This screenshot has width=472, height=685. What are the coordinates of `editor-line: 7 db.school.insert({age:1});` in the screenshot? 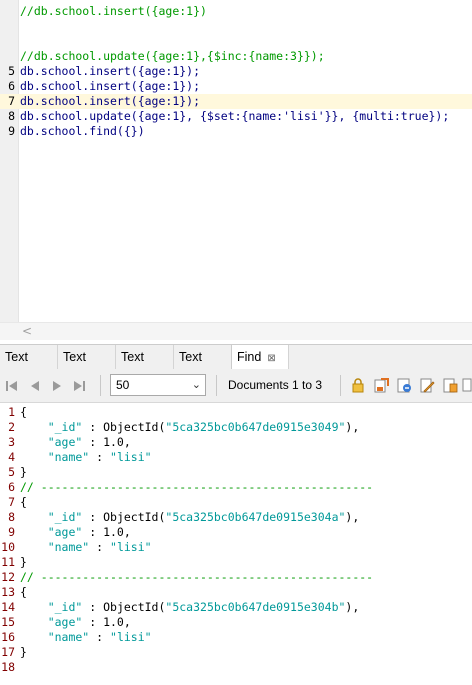 It's located at (236, 101).